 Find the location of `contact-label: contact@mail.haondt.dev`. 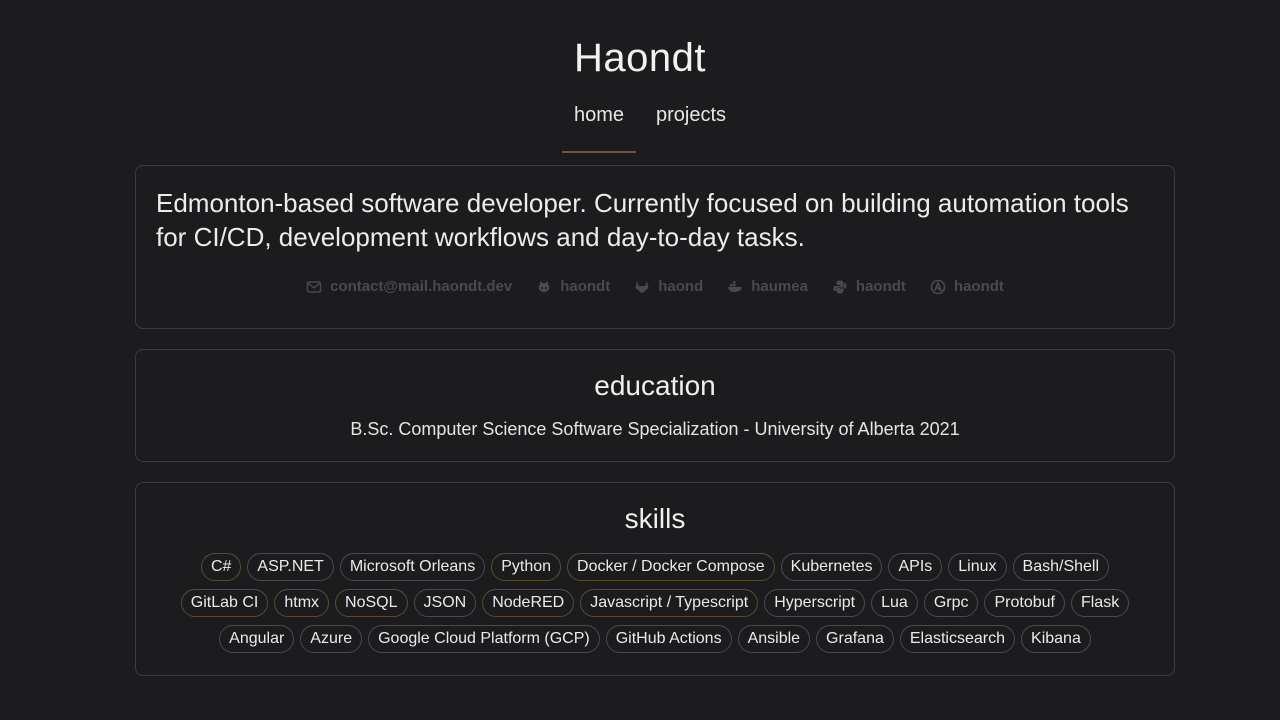

contact-label: contact@mail.haondt.dev is located at coordinates (421, 286).